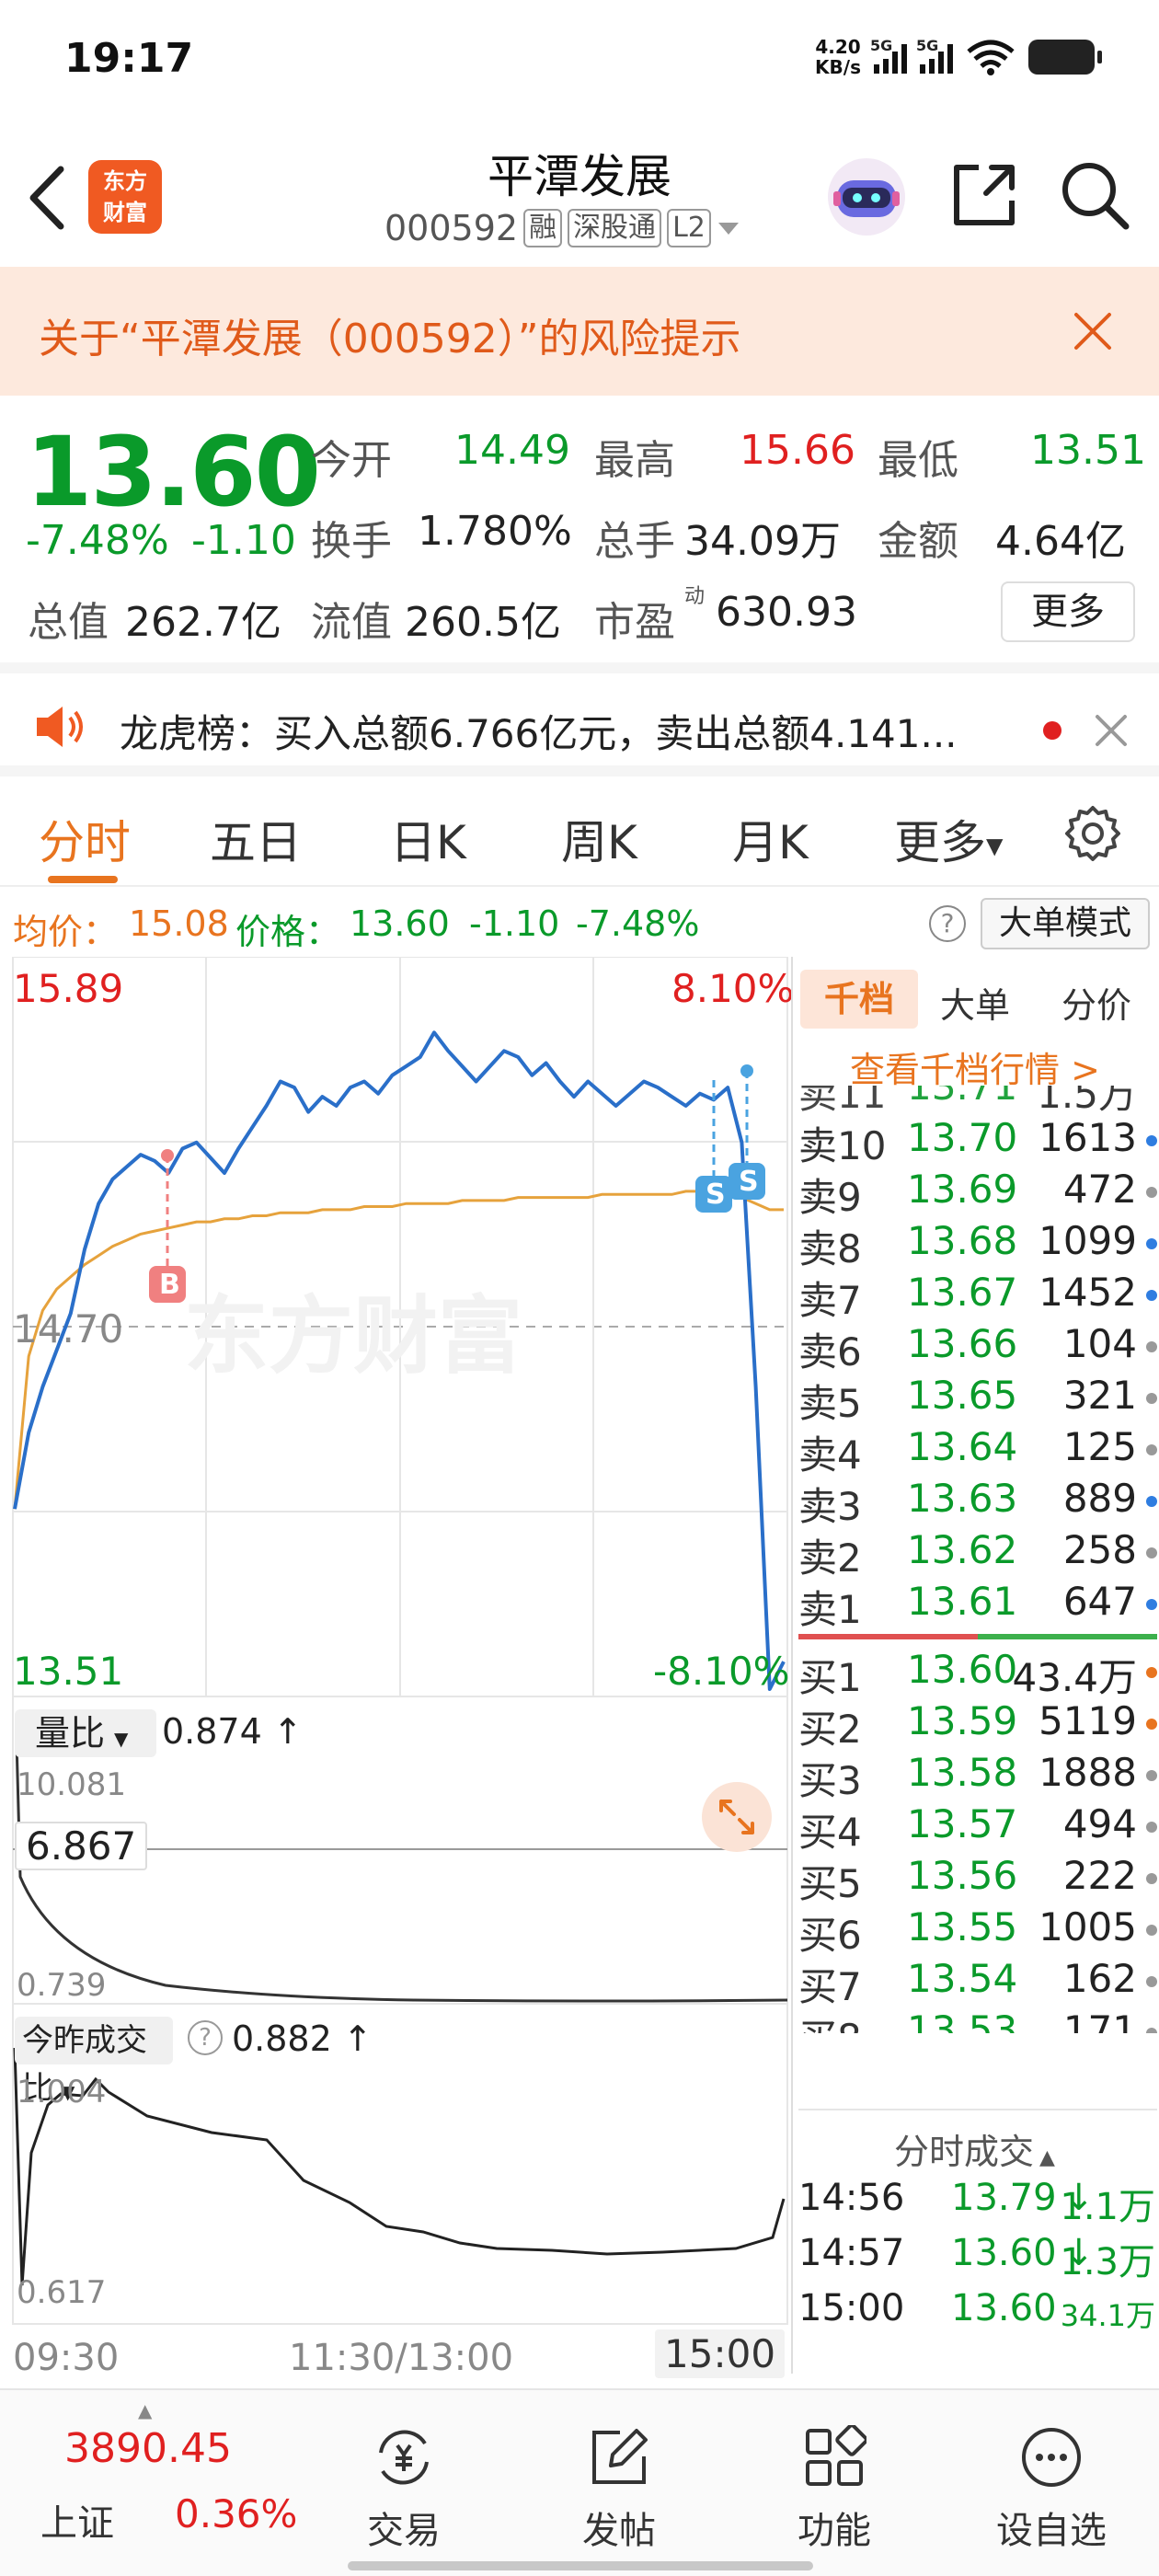 This screenshot has width=1159, height=2576. Describe the element at coordinates (404, 2489) in the screenshot. I see `nav-trade: 交易` at that location.